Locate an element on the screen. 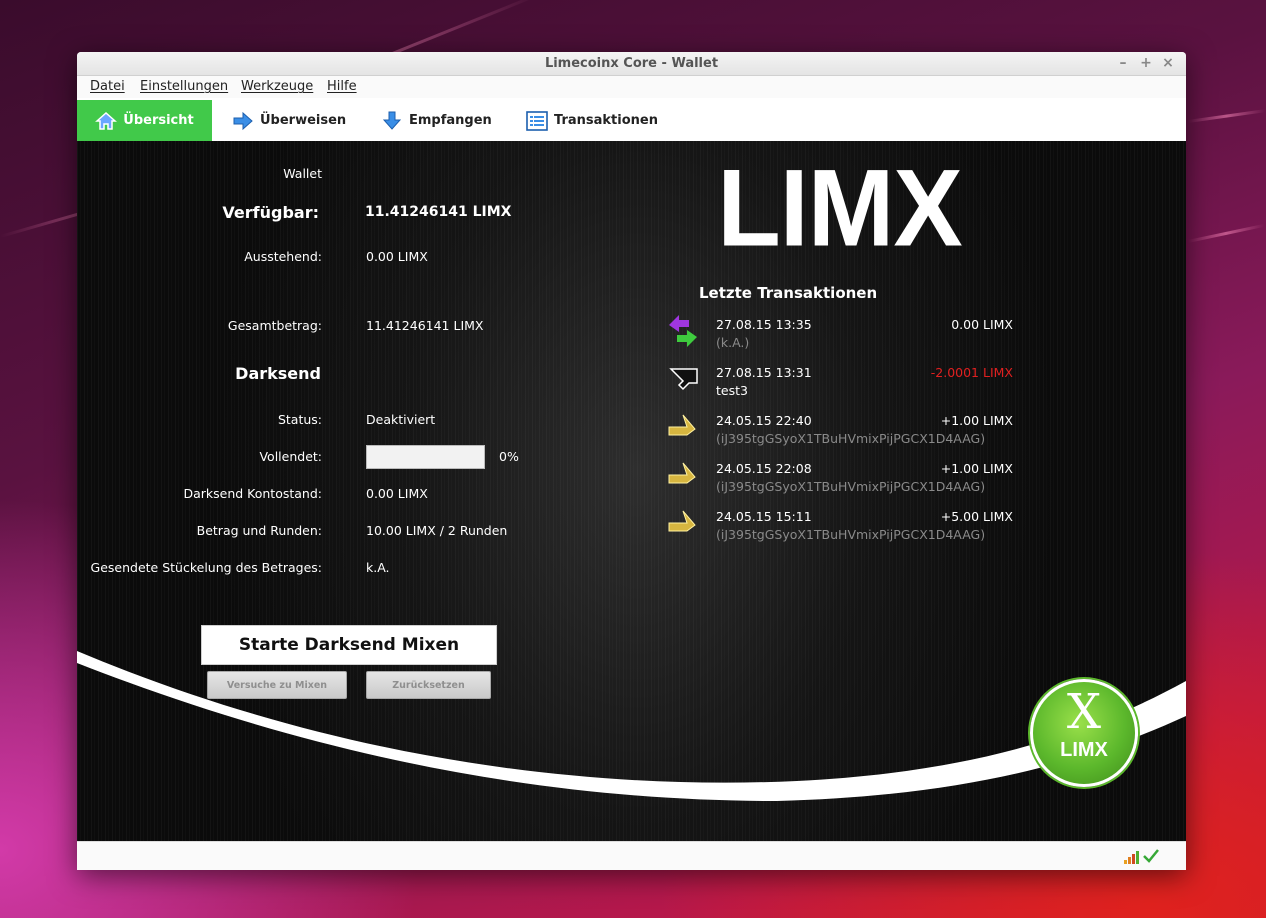 This screenshot has height=918, width=1266. minimize-button: – is located at coordinates (1123, 63).